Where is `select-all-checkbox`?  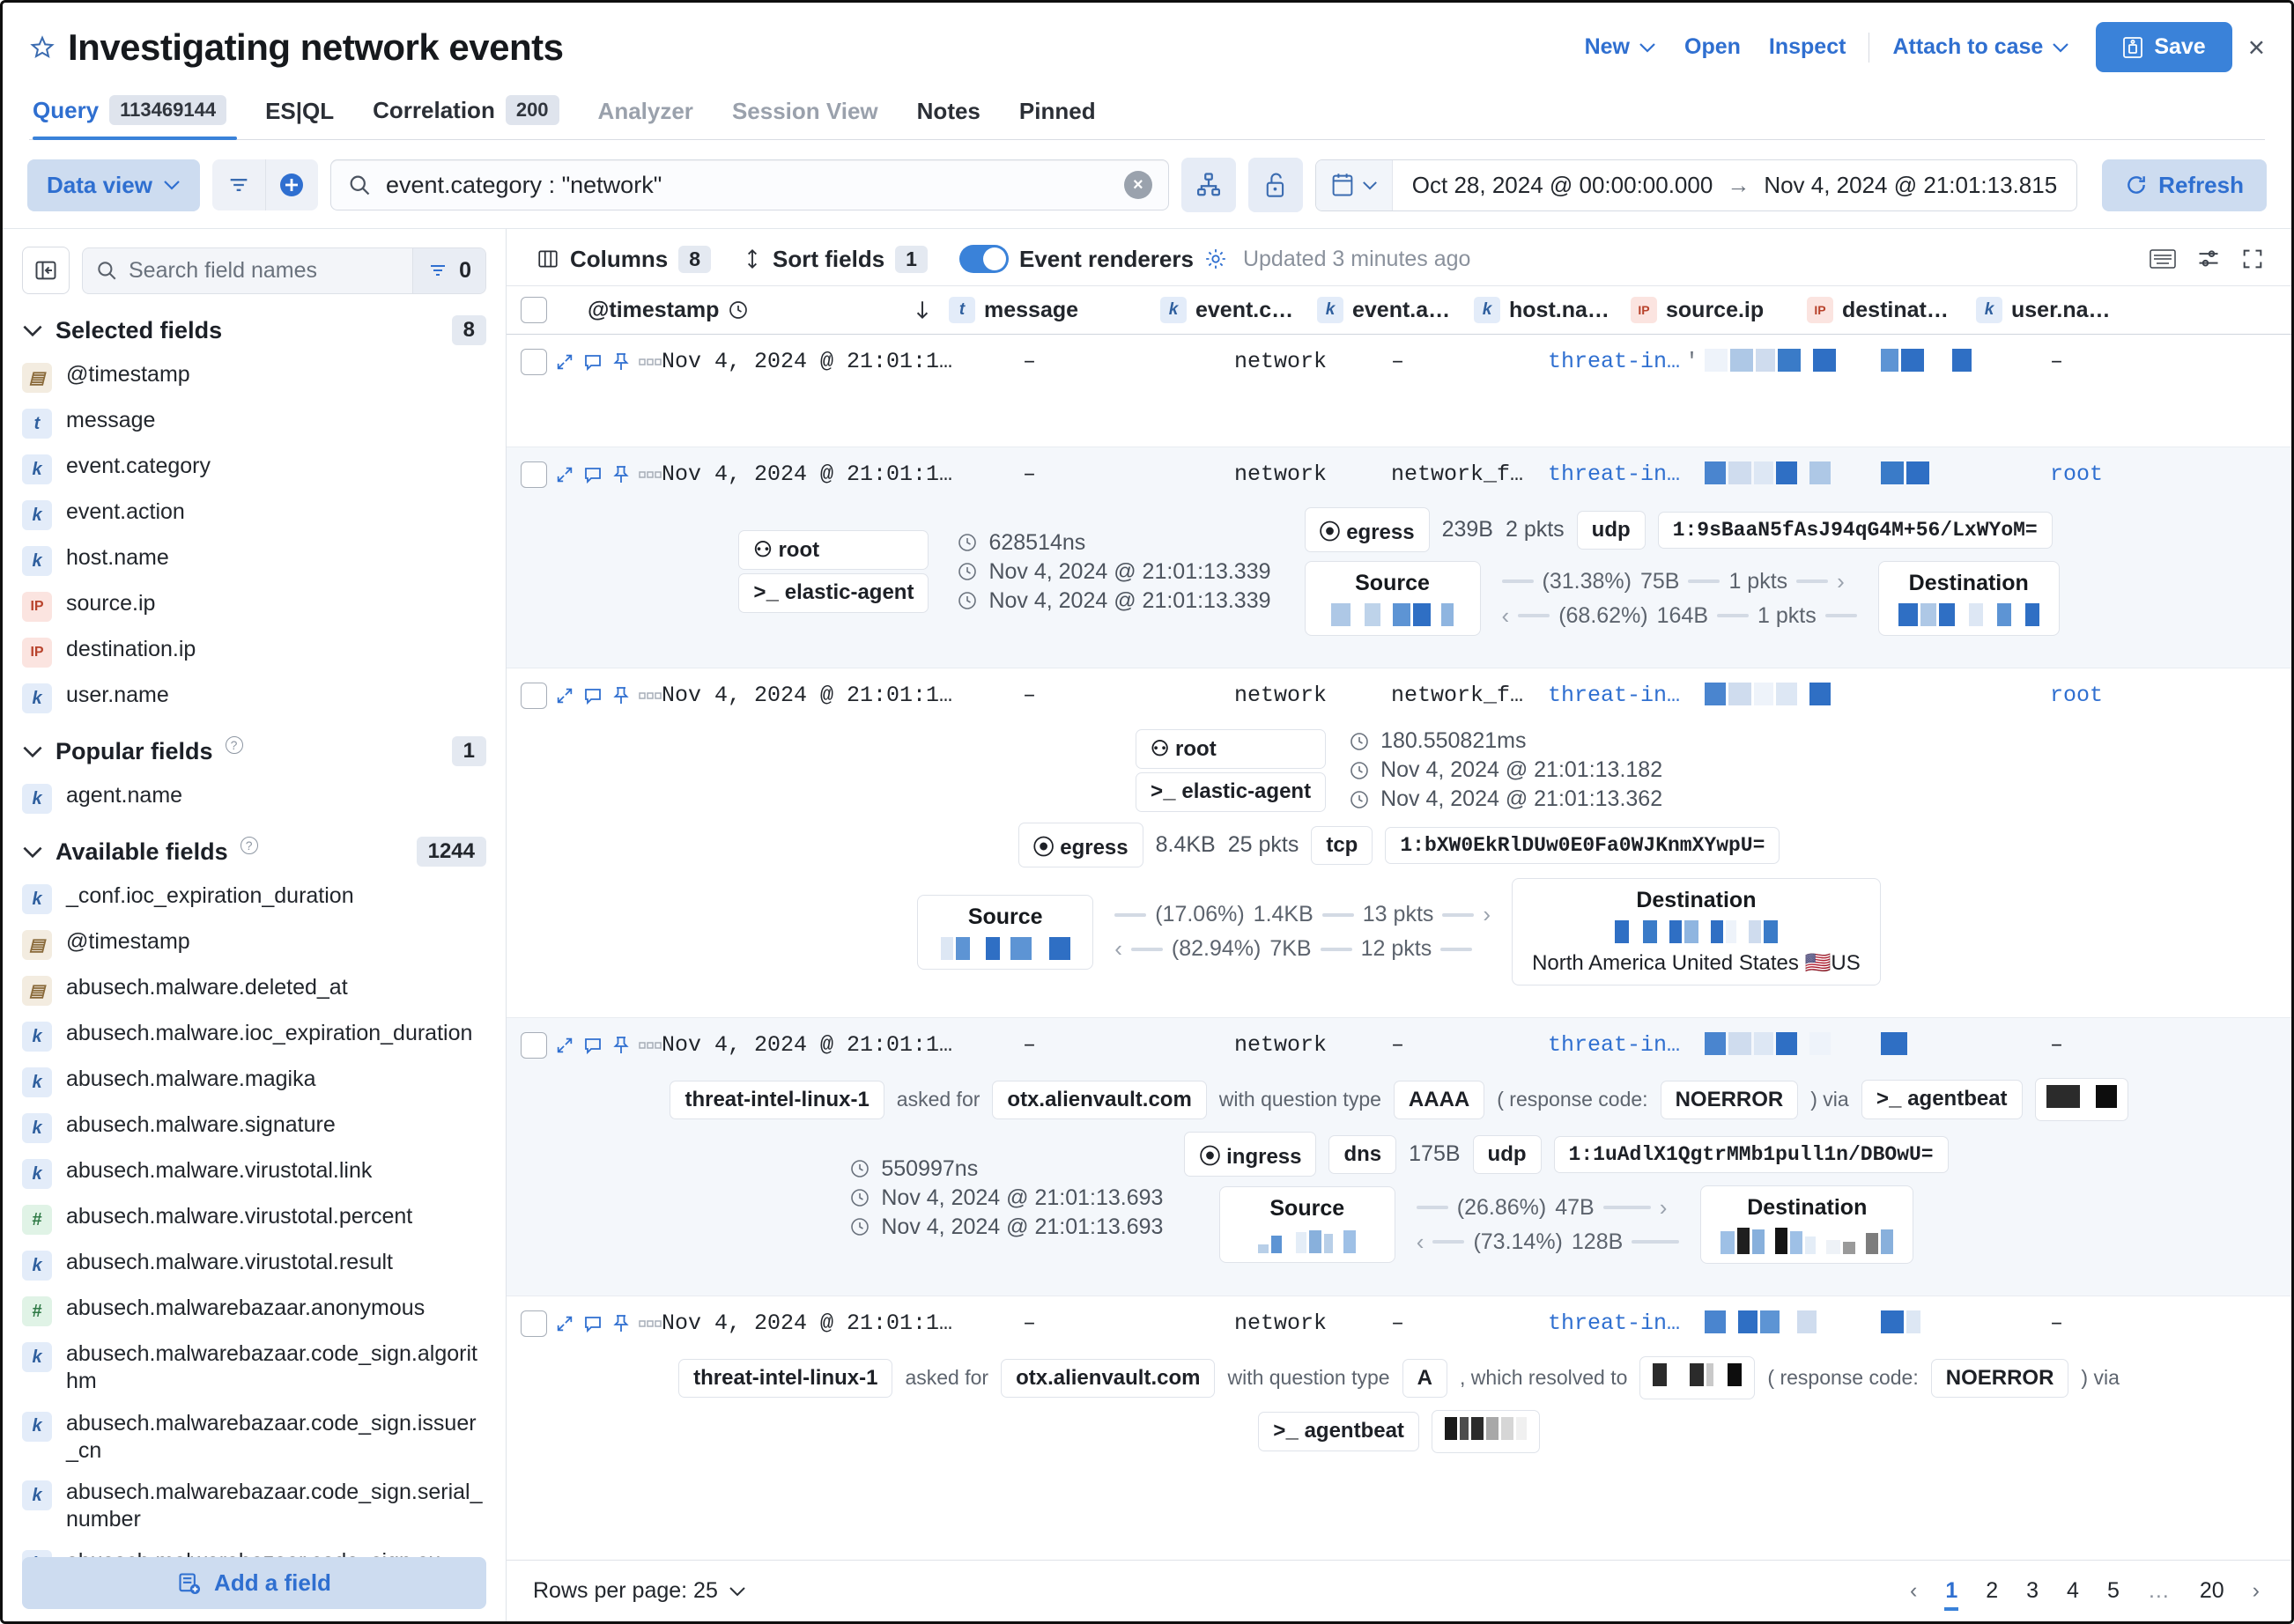
select-all-checkbox is located at coordinates (534, 310).